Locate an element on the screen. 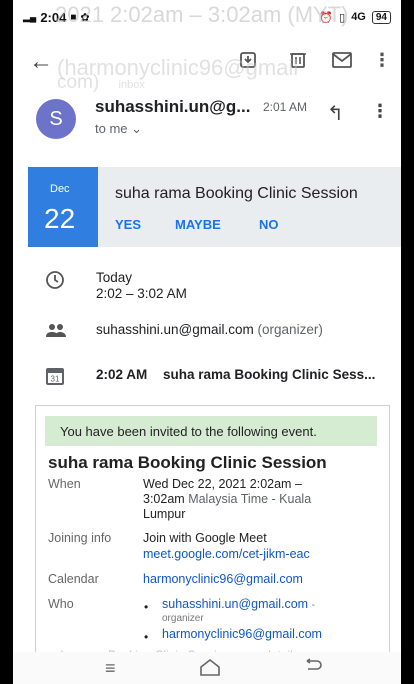  sender-row: S suhasshini.un@g... 2:01 AM to me ⌄ ↰ ⋮ is located at coordinates (207, 125).